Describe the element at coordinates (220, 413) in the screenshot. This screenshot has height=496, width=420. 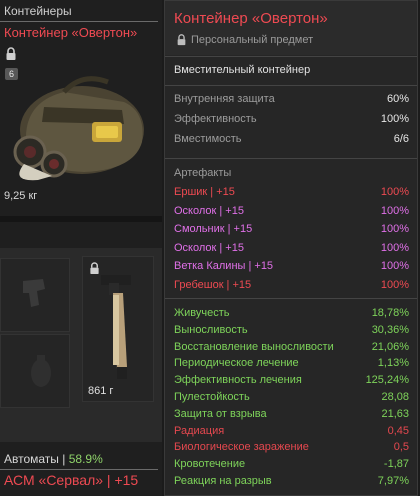
I see `stat-label: Защита от взрыва` at that location.